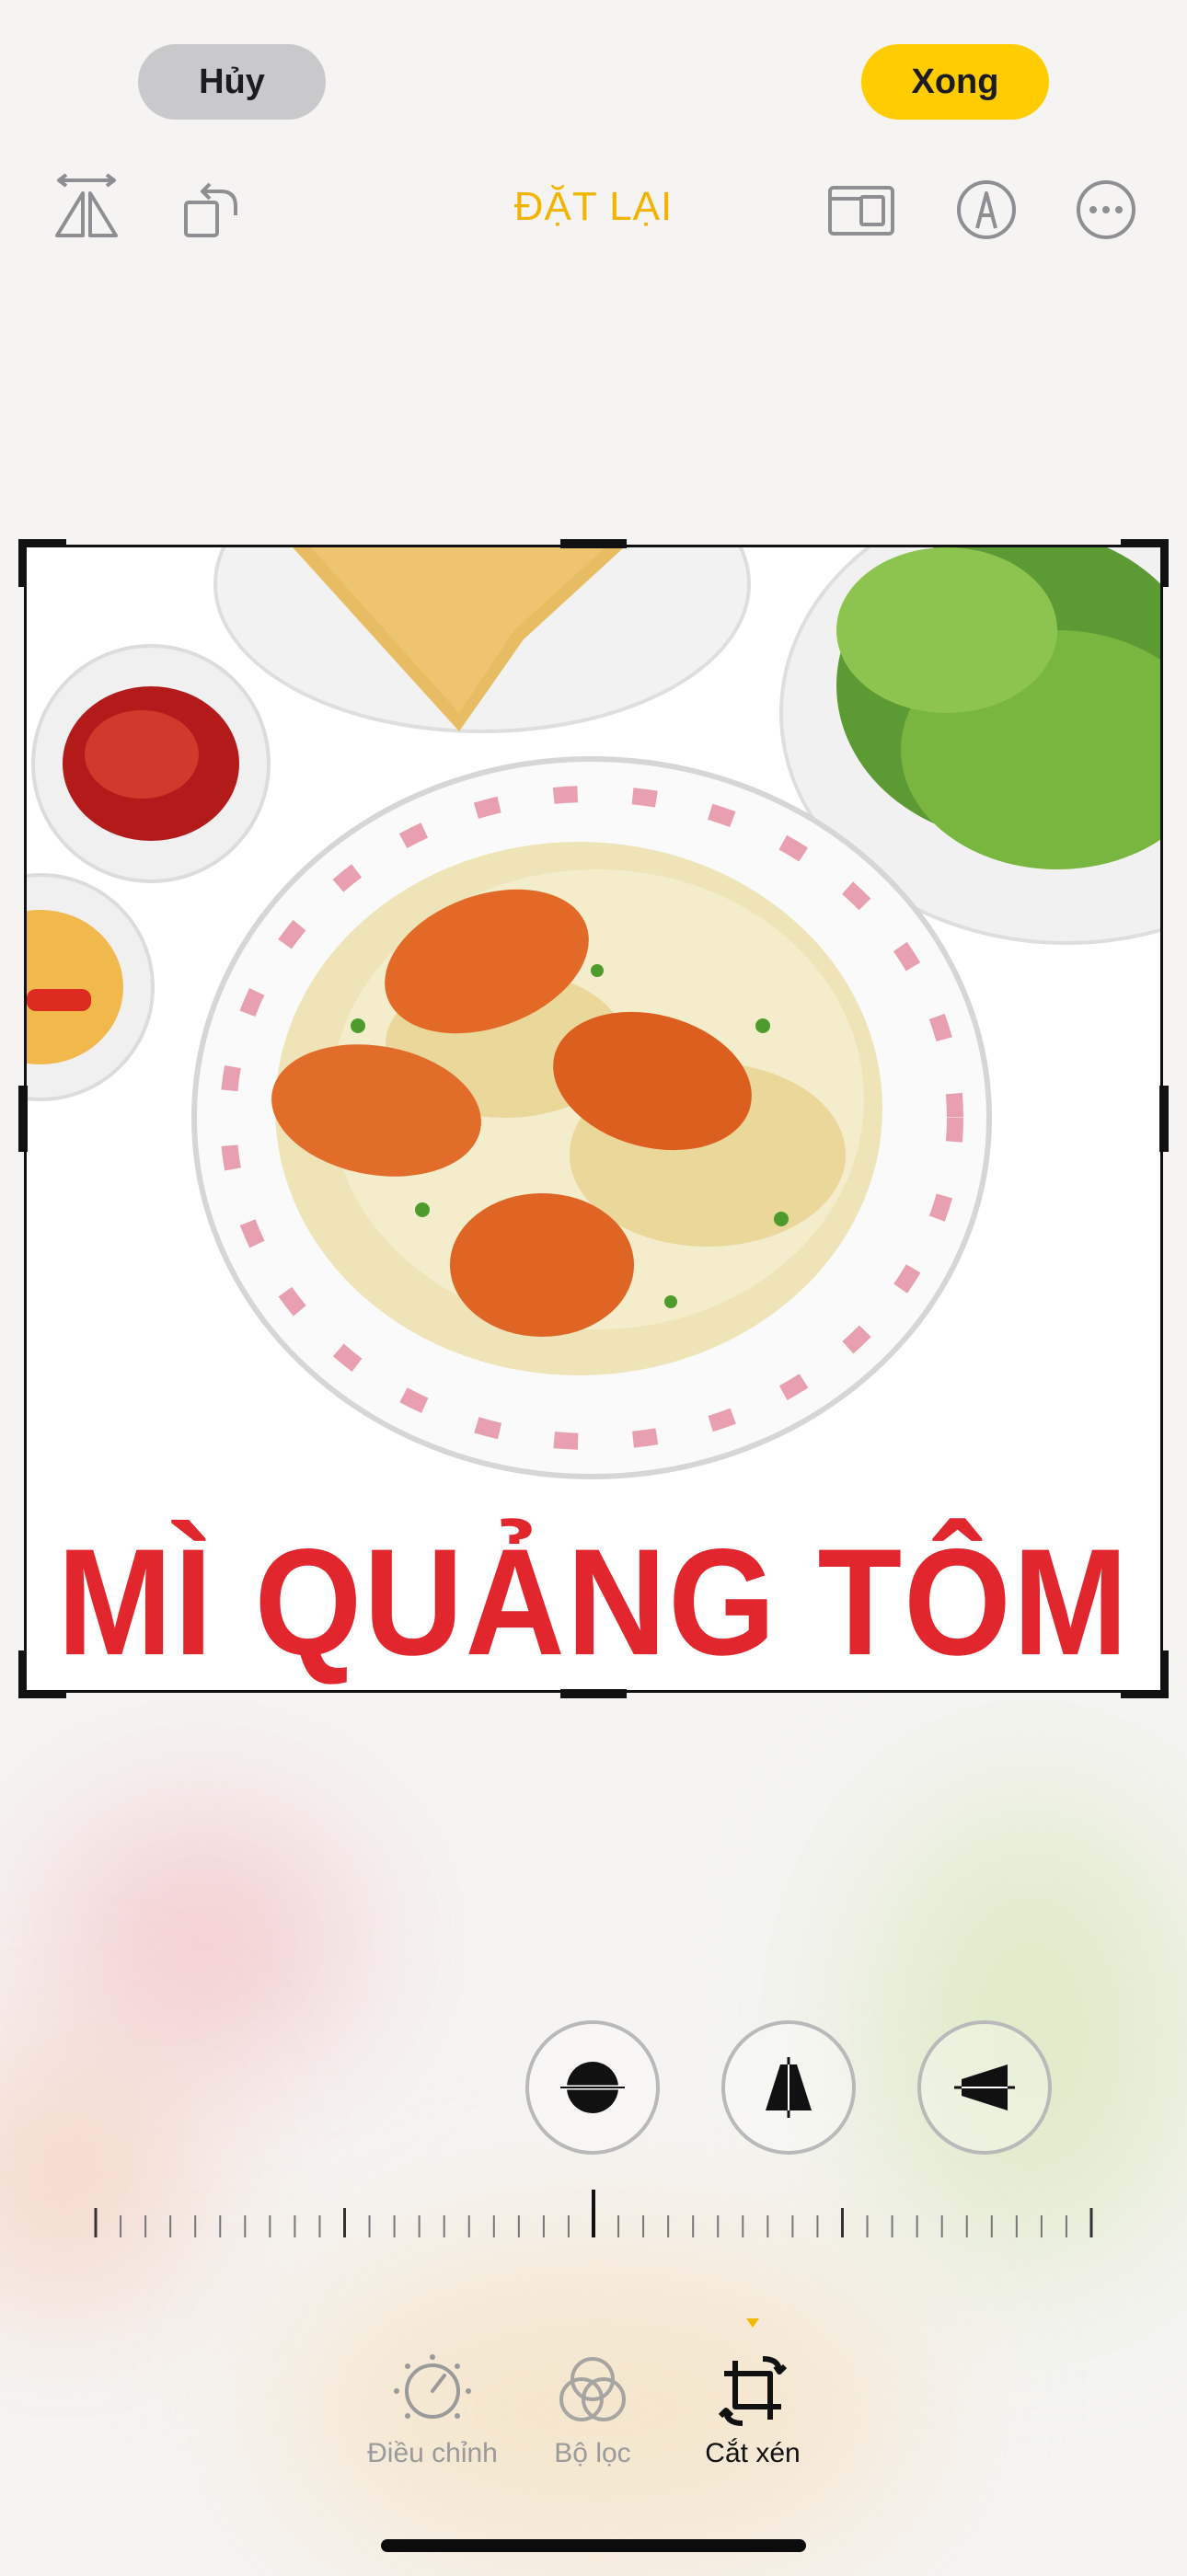 This screenshot has width=1187, height=2576. Describe the element at coordinates (1143, 564) in the screenshot. I see `crop-handle-top-right` at that location.